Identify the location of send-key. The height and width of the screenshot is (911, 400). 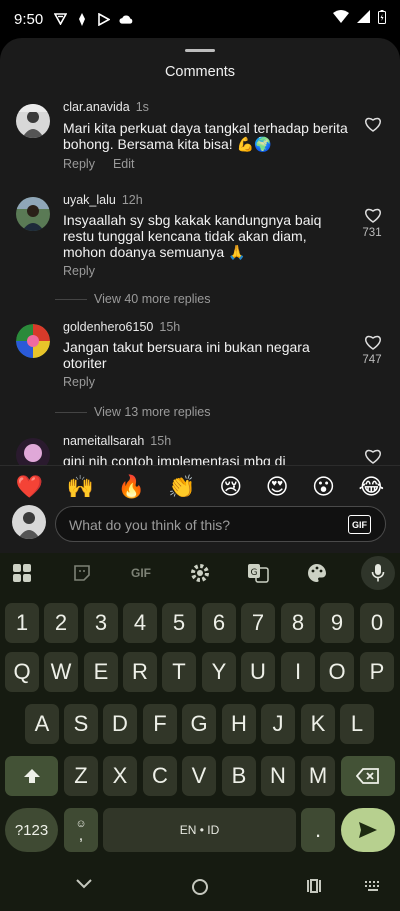
(368, 830).